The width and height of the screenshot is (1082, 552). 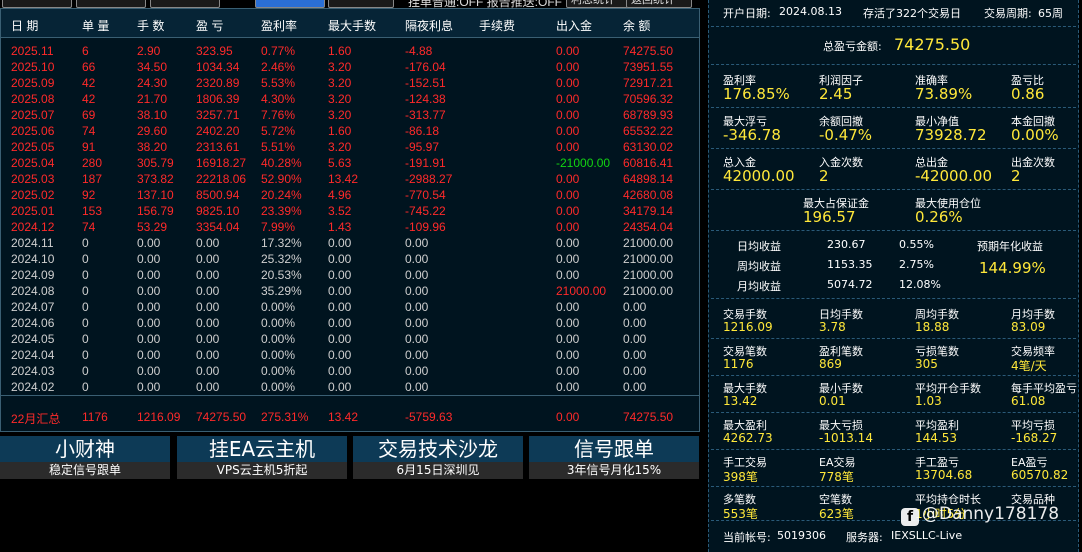 I want to click on cell-lots: 53.29, so click(x=152, y=227).